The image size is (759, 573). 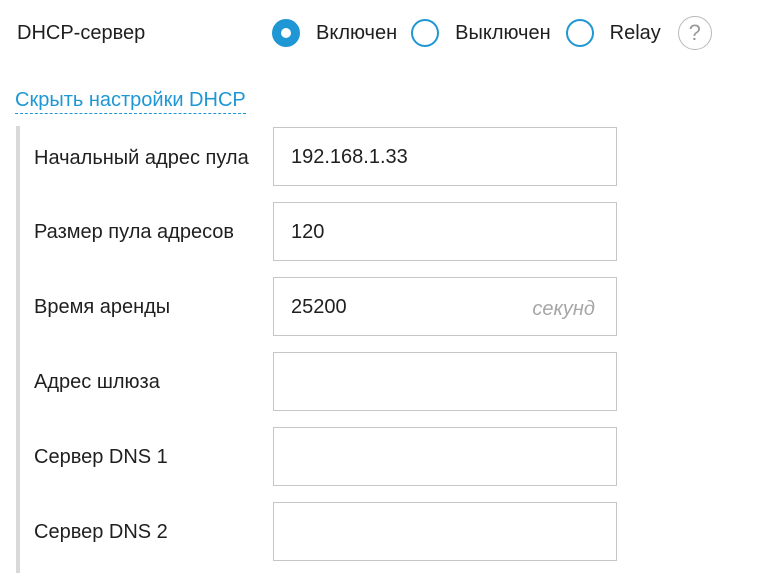 What do you see at coordinates (349, 157) in the screenshot?
I see `pool-start-value: 192.168.1.33` at bounding box center [349, 157].